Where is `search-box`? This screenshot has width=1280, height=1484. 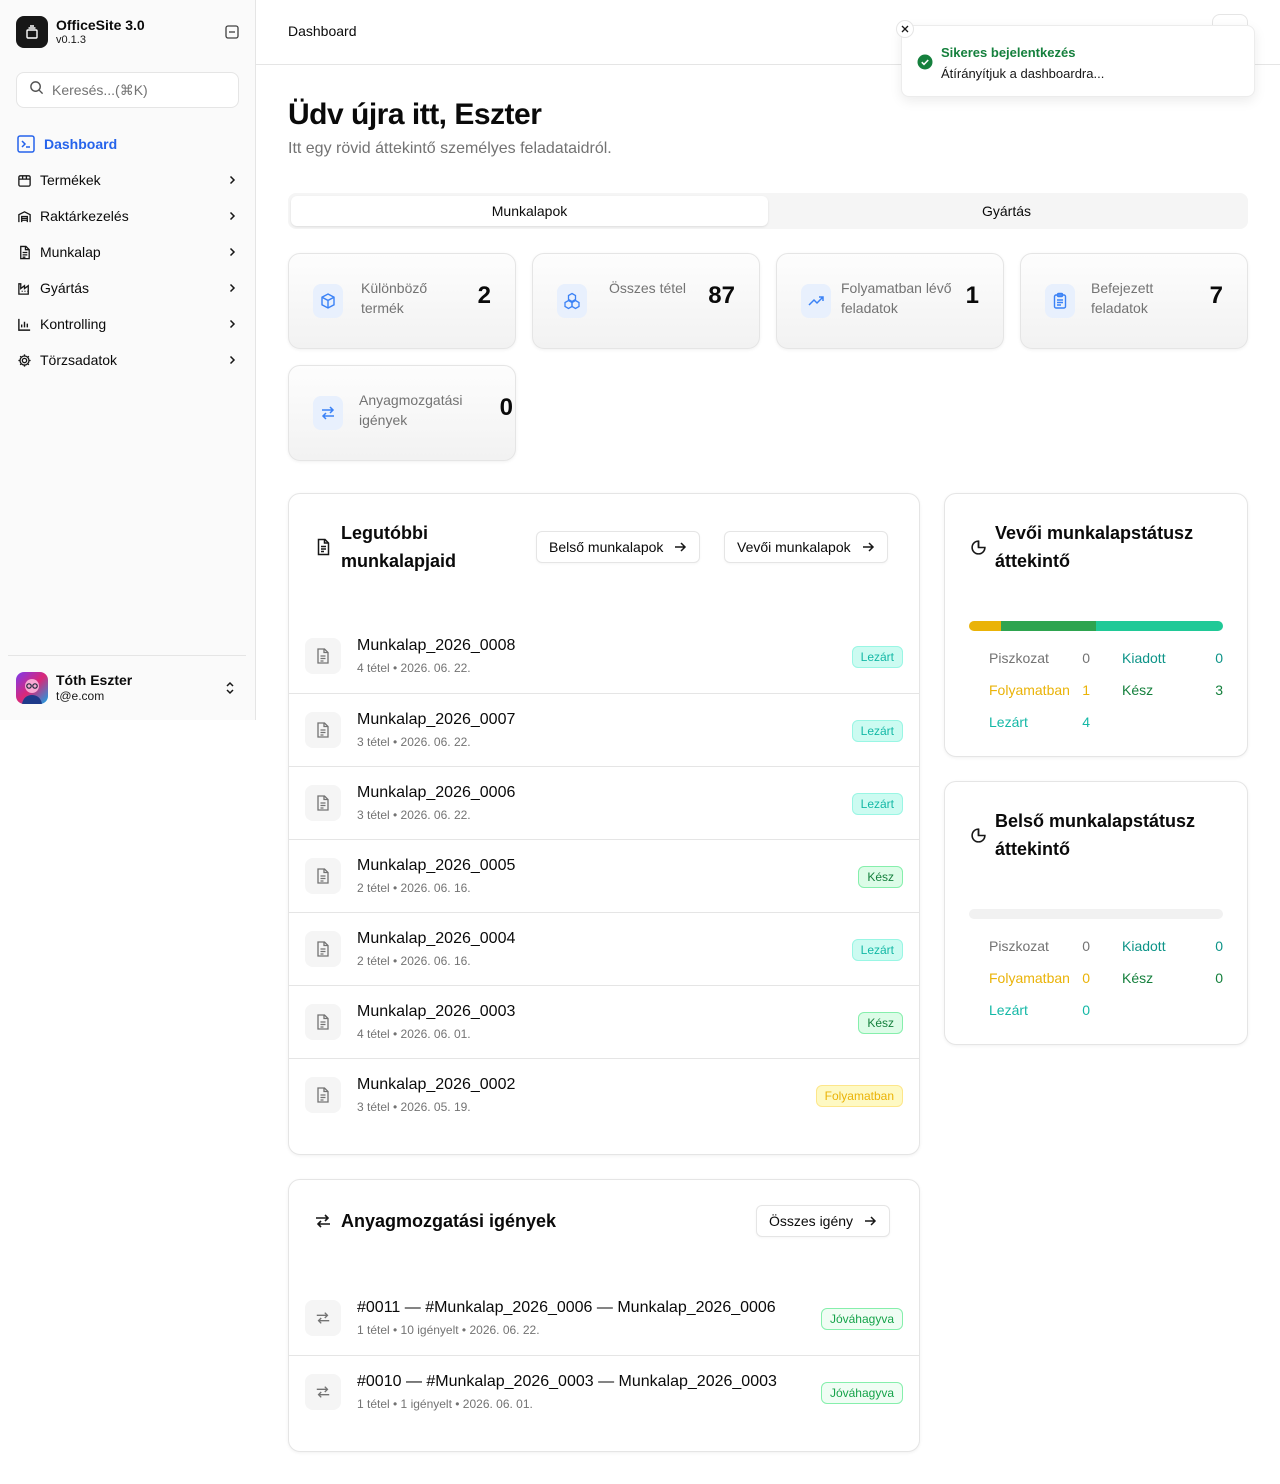 search-box is located at coordinates (127, 90).